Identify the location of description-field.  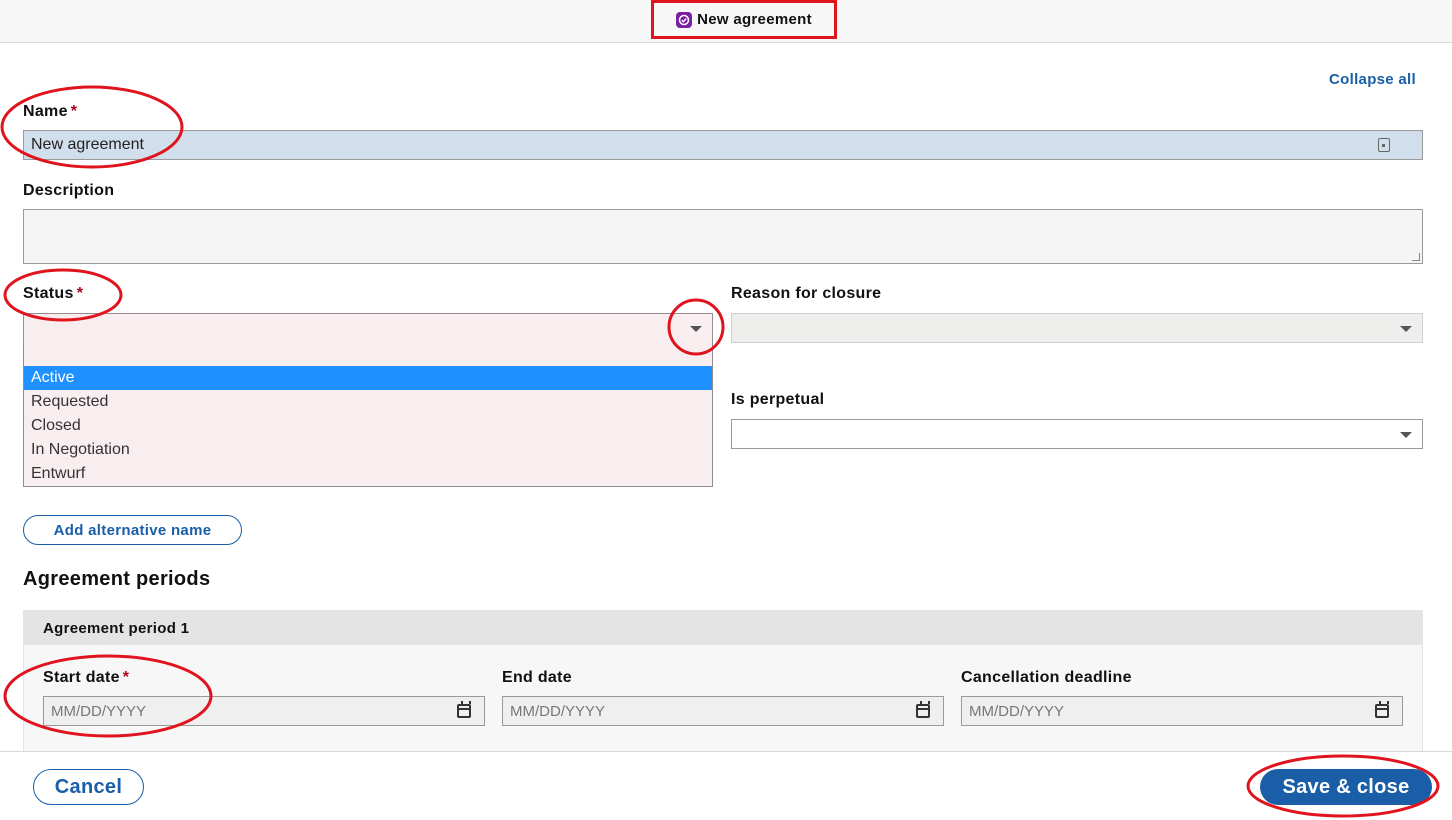
(723, 236).